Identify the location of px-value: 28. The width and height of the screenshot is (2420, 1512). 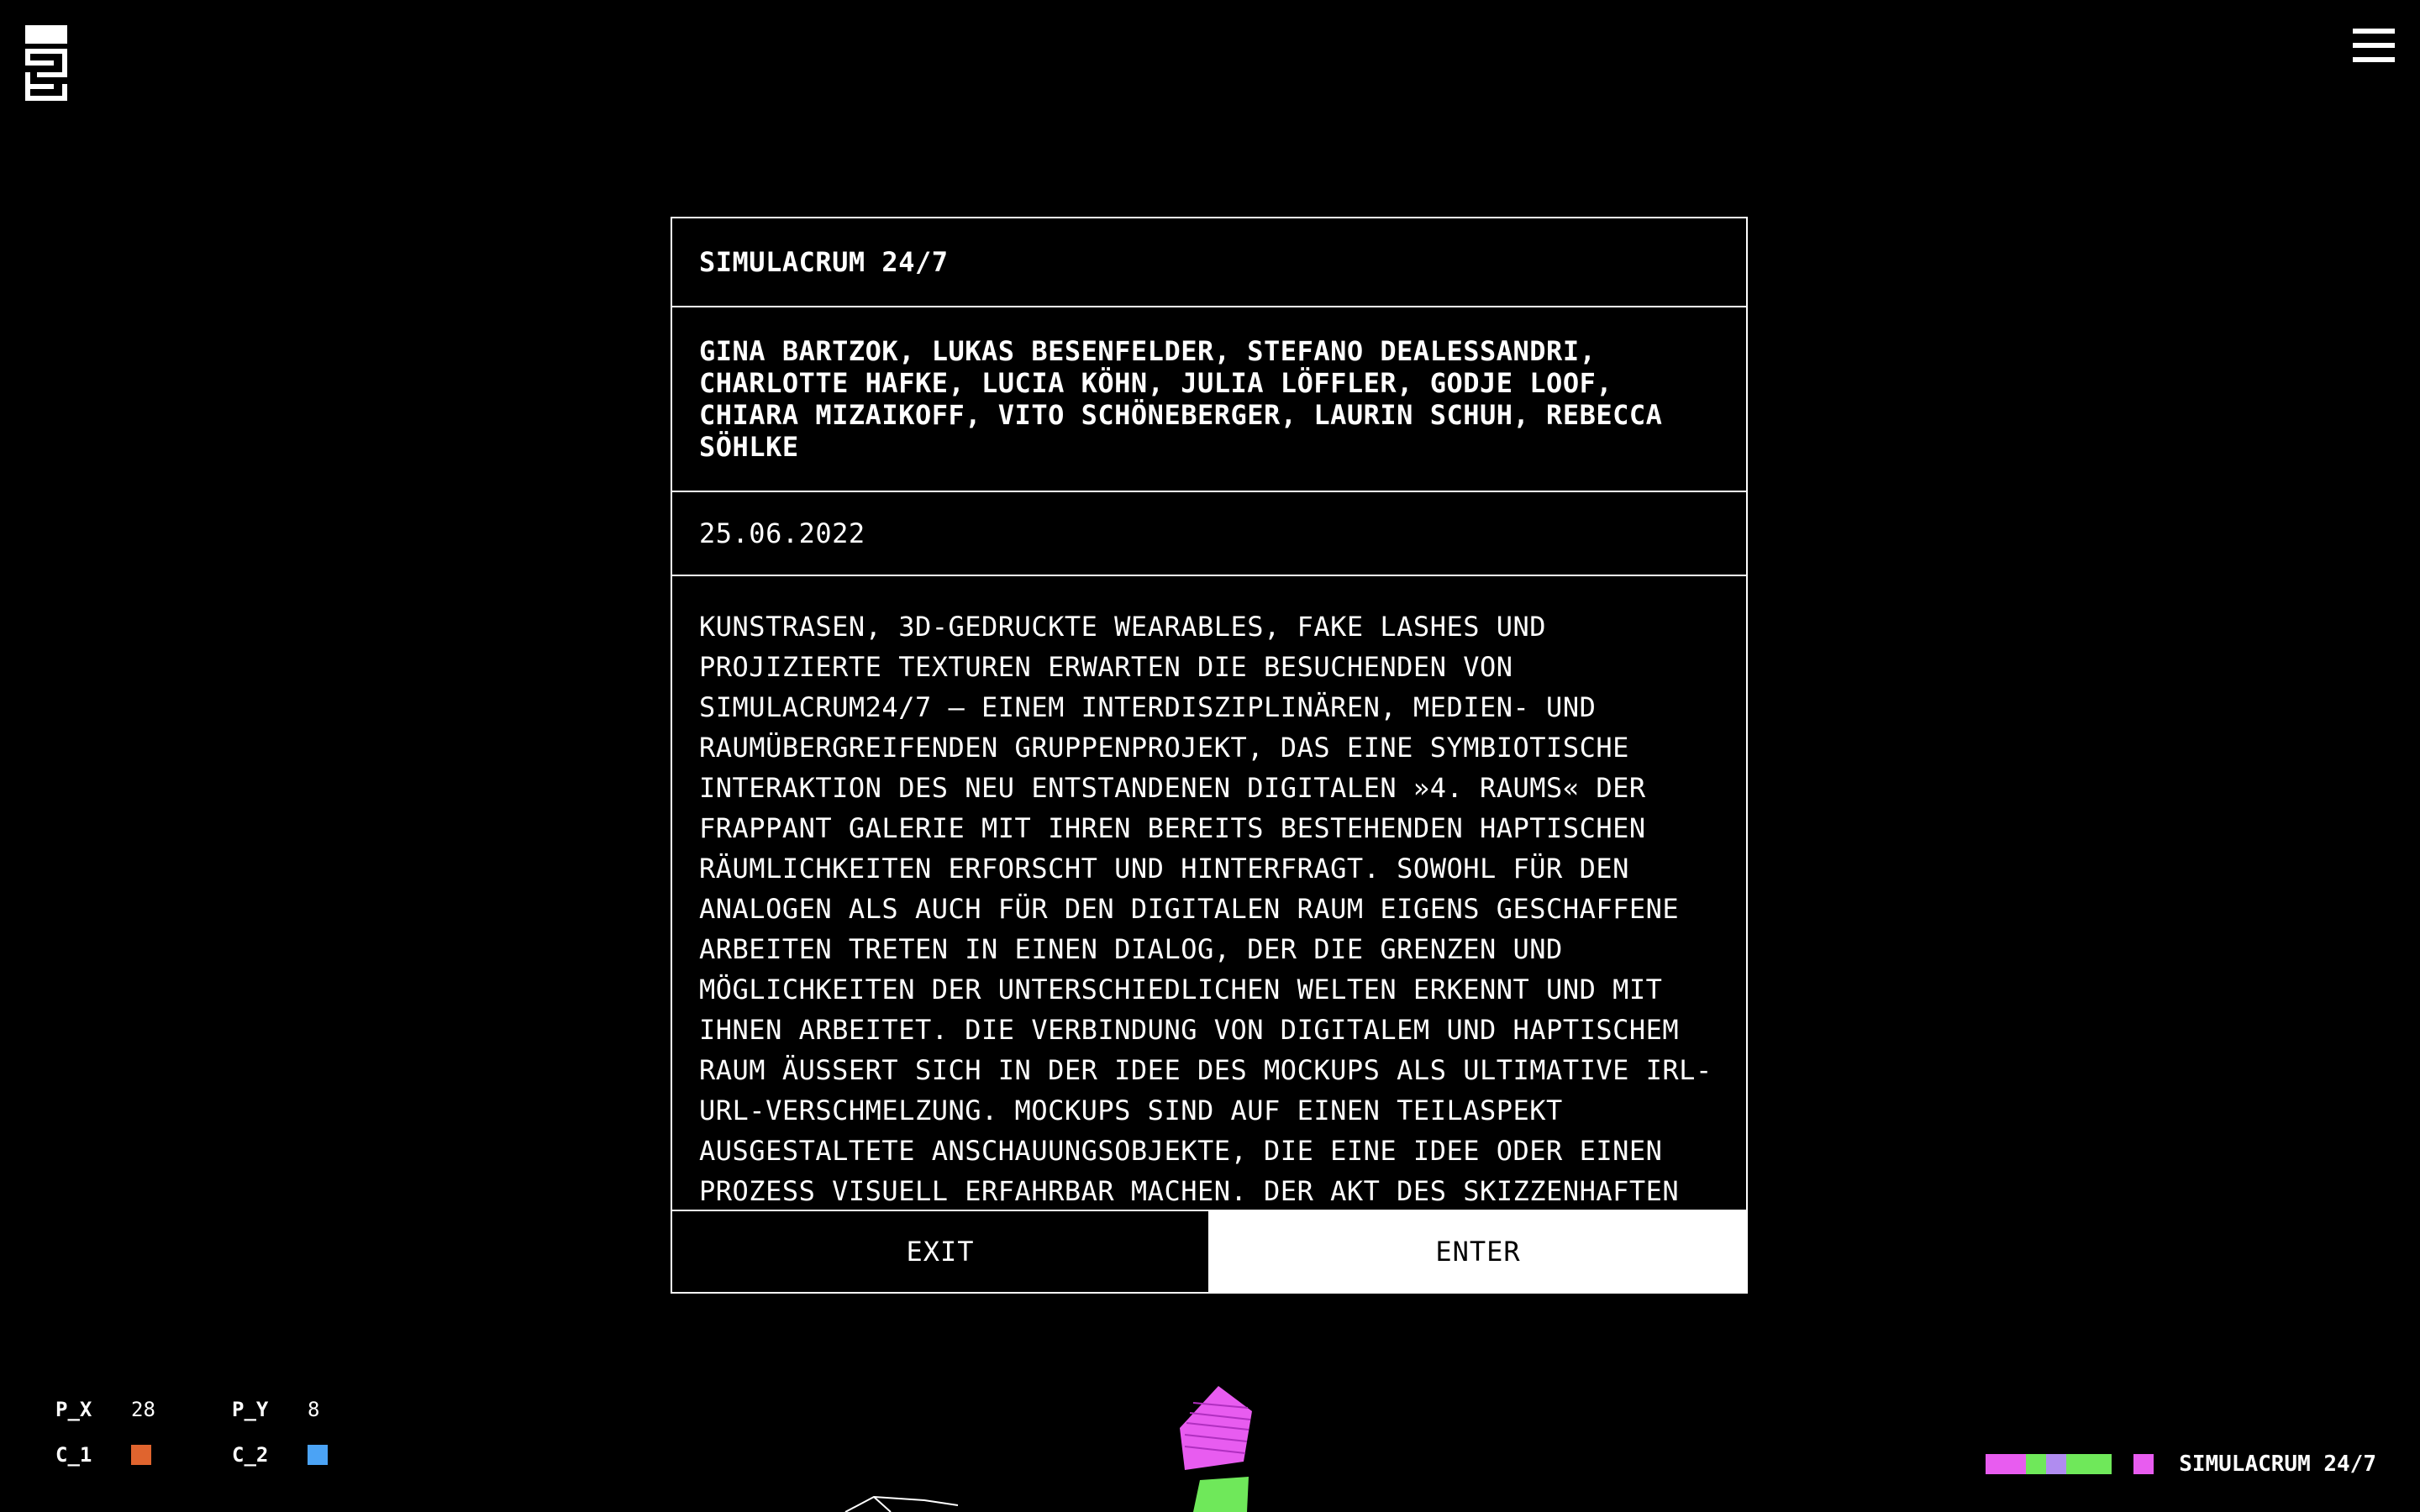
(143, 1409).